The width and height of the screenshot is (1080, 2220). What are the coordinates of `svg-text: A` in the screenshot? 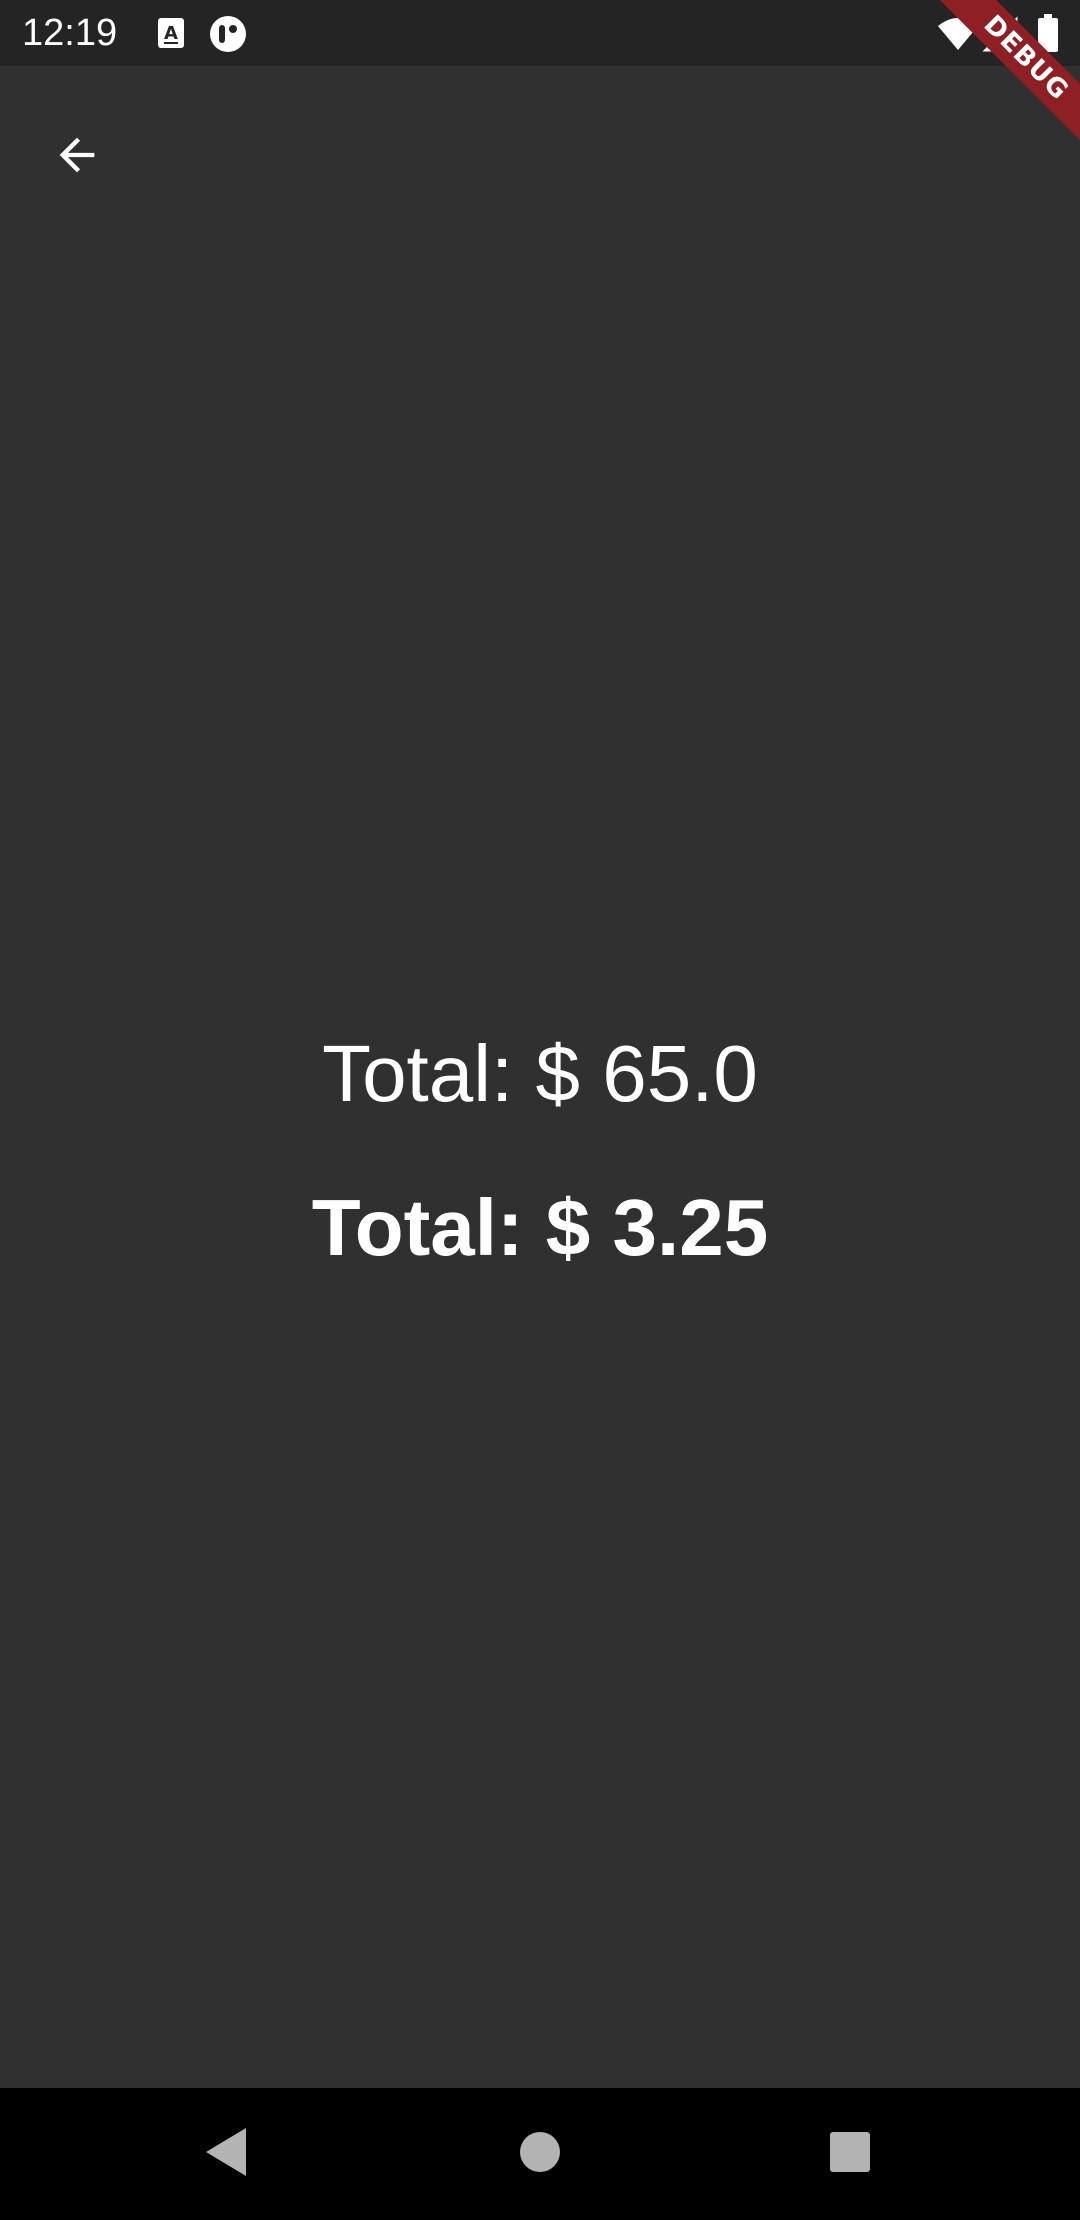 It's located at (171, 33).